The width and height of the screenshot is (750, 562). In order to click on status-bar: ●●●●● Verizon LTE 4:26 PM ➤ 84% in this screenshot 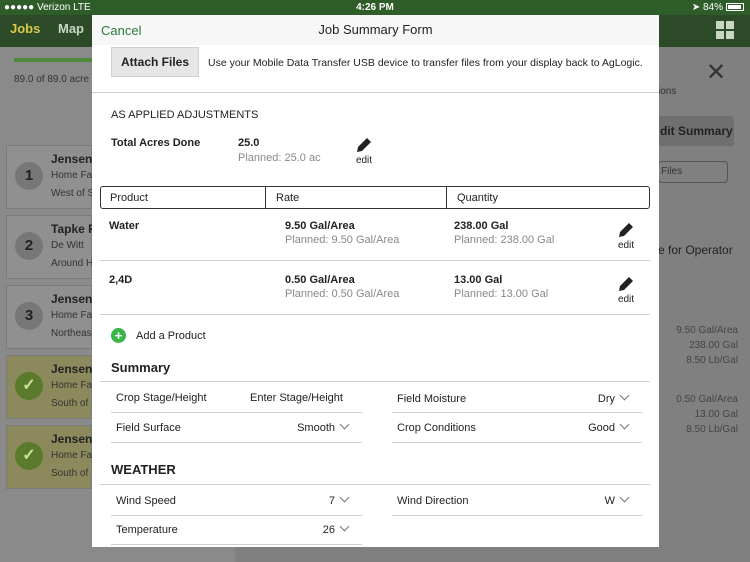, I will do `click(375, 7)`.